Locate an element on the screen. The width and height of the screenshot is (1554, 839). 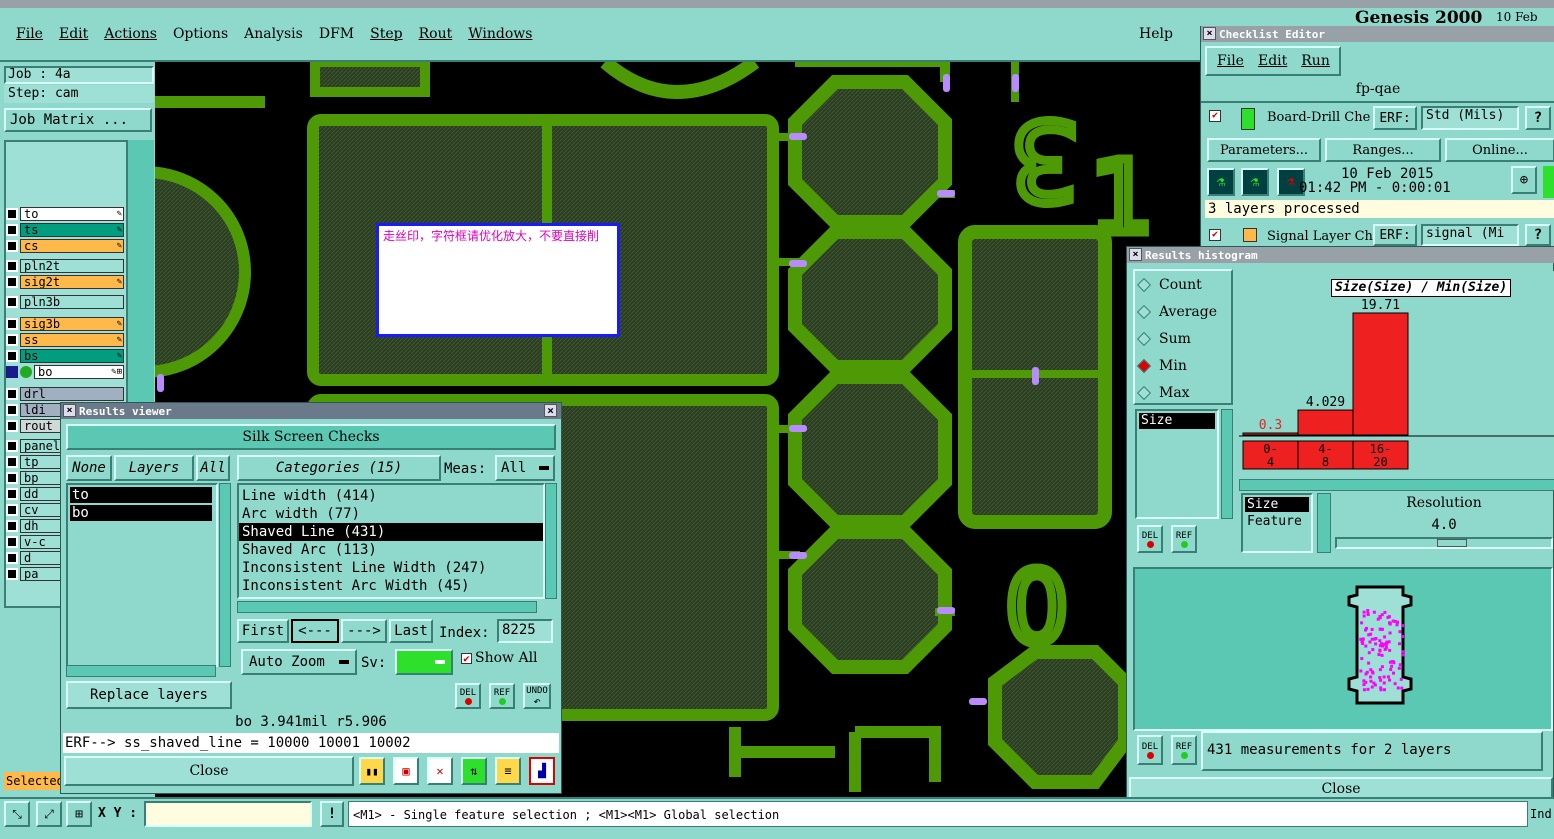
none-button: None is located at coordinates (89, 468).